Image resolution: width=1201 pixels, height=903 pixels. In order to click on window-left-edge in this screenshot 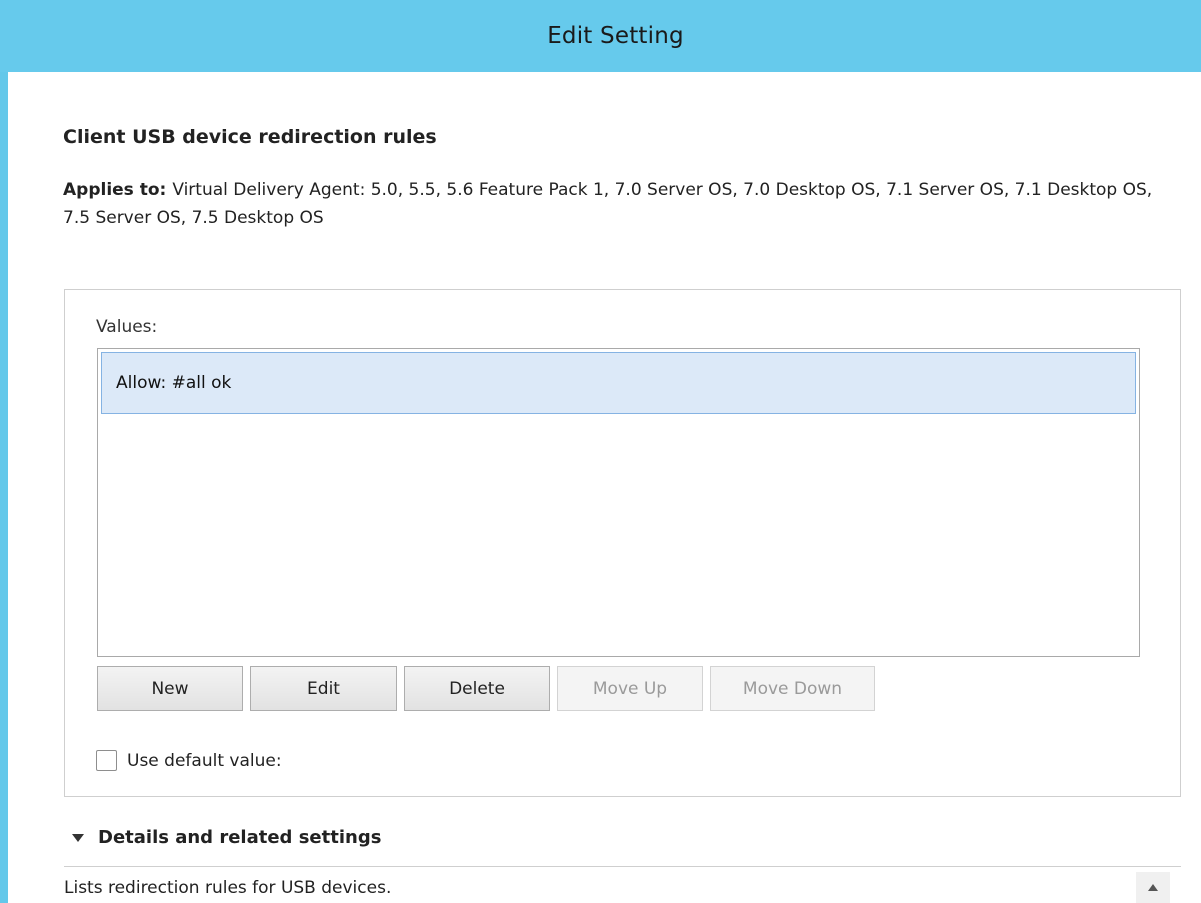, I will do `click(4, 451)`.